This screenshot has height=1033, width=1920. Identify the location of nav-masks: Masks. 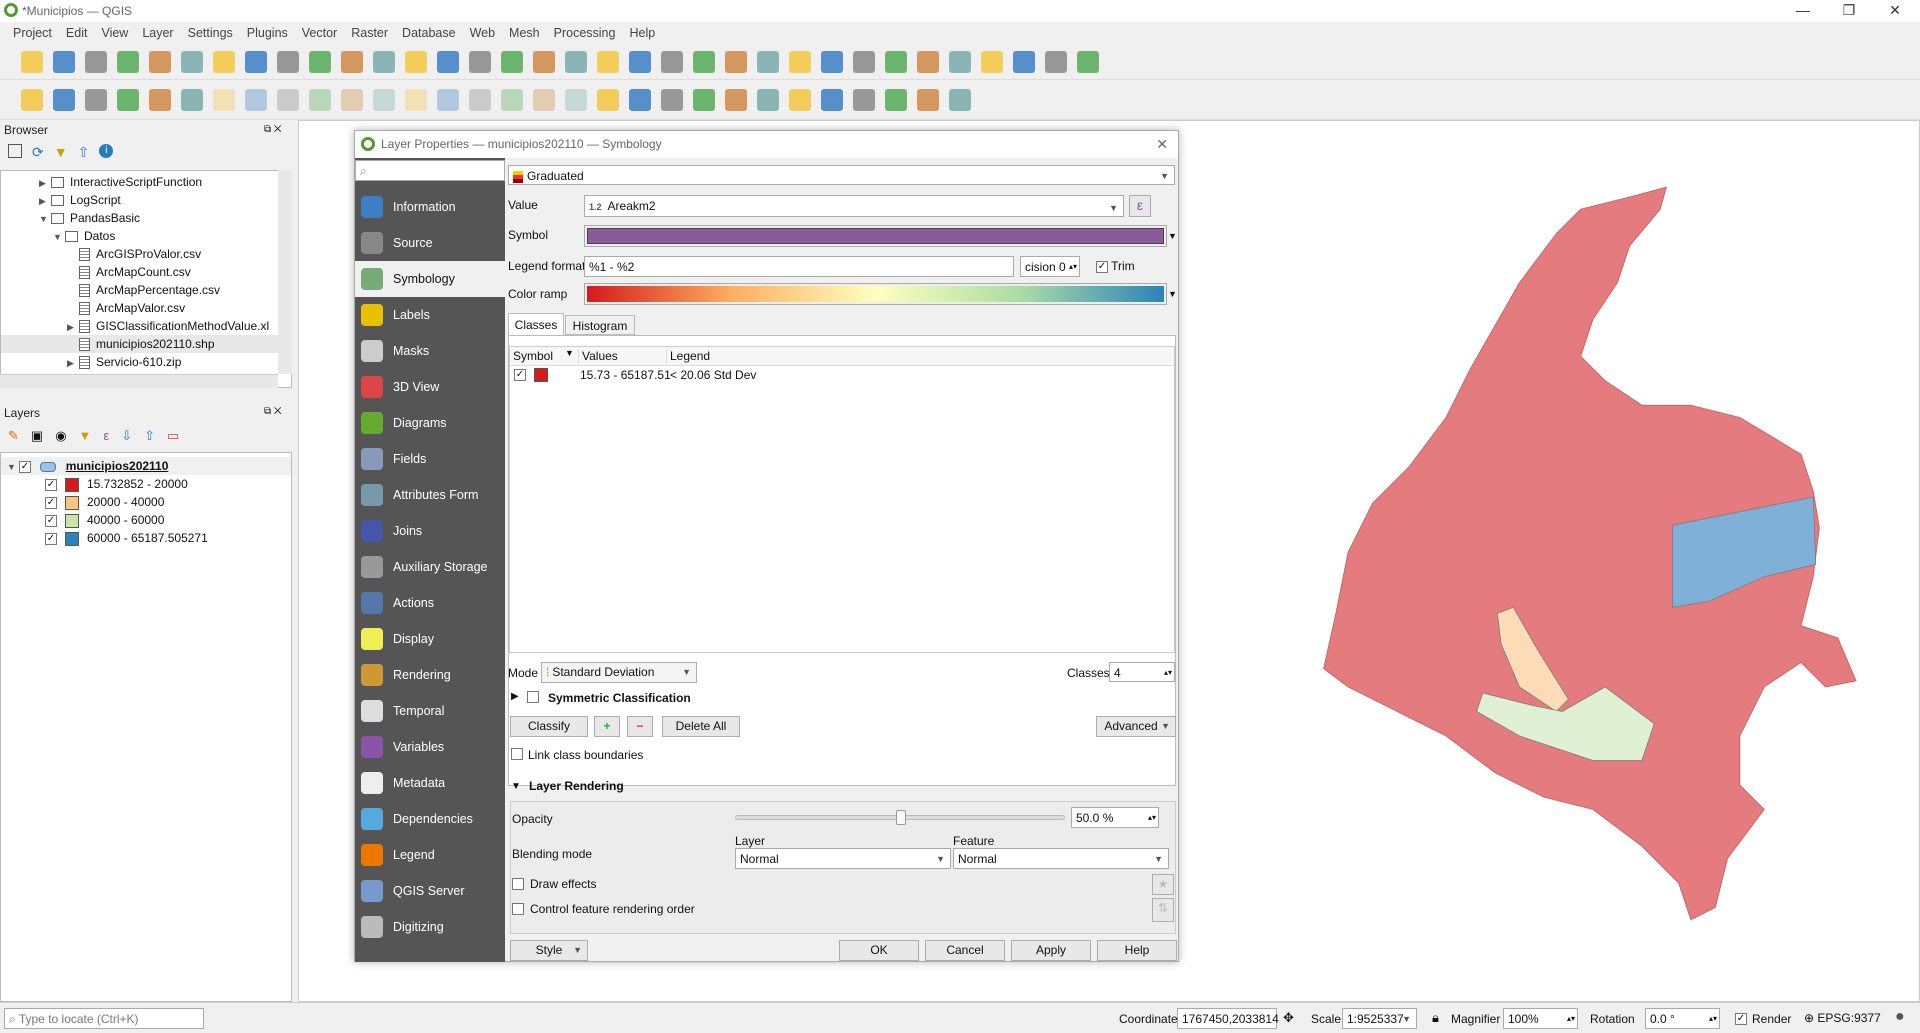
(430, 351).